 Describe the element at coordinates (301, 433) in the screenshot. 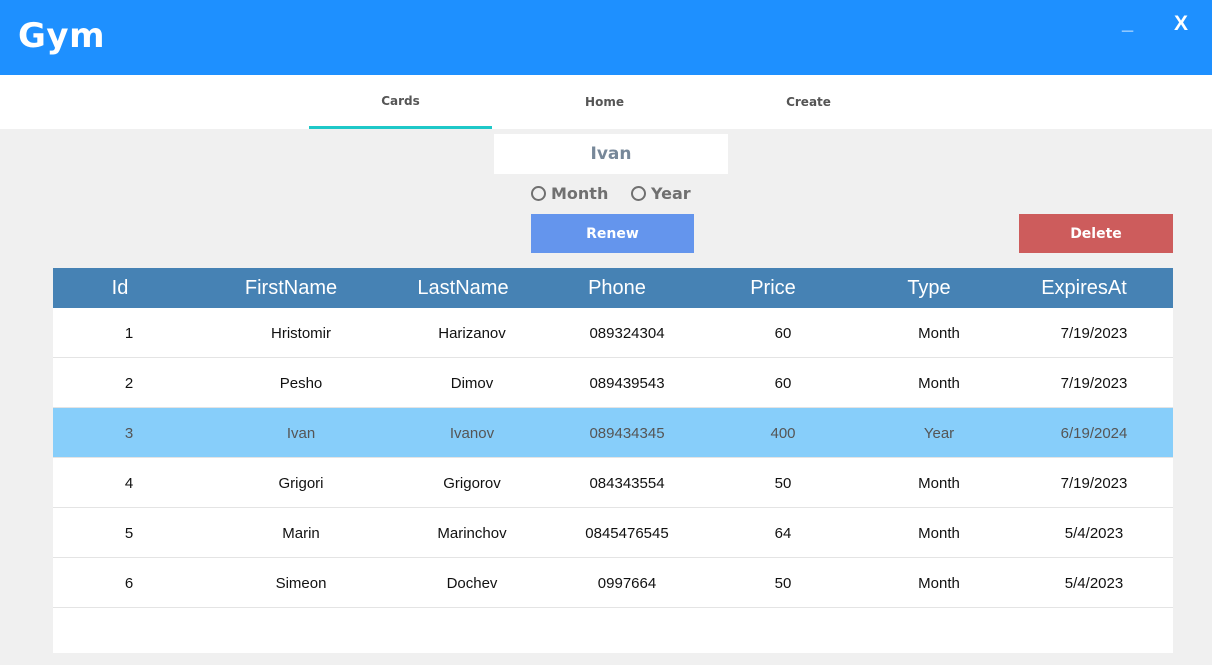

I see `cell-firstname: Ivan` at that location.